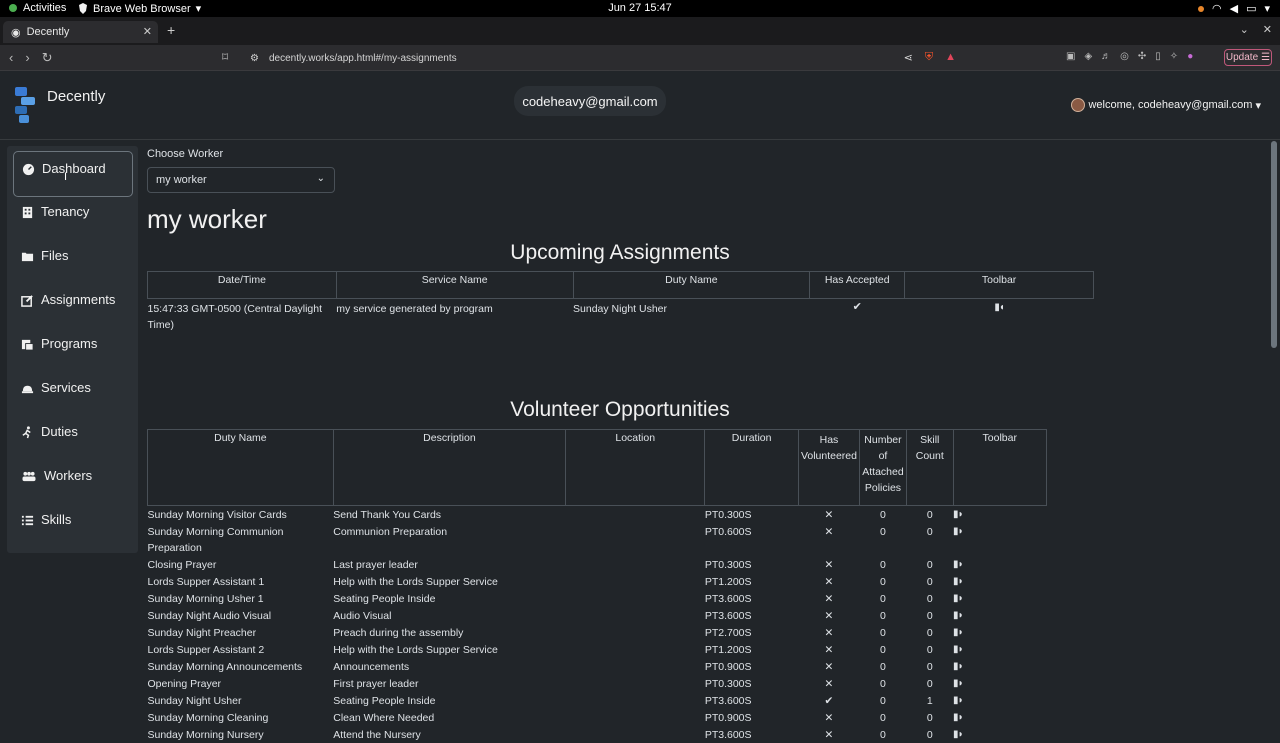 This screenshot has height=743, width=1280. Describe the element at coordinates (225, 57) in the screenshot. I see `bookmark-icon: ⌑` at that location.